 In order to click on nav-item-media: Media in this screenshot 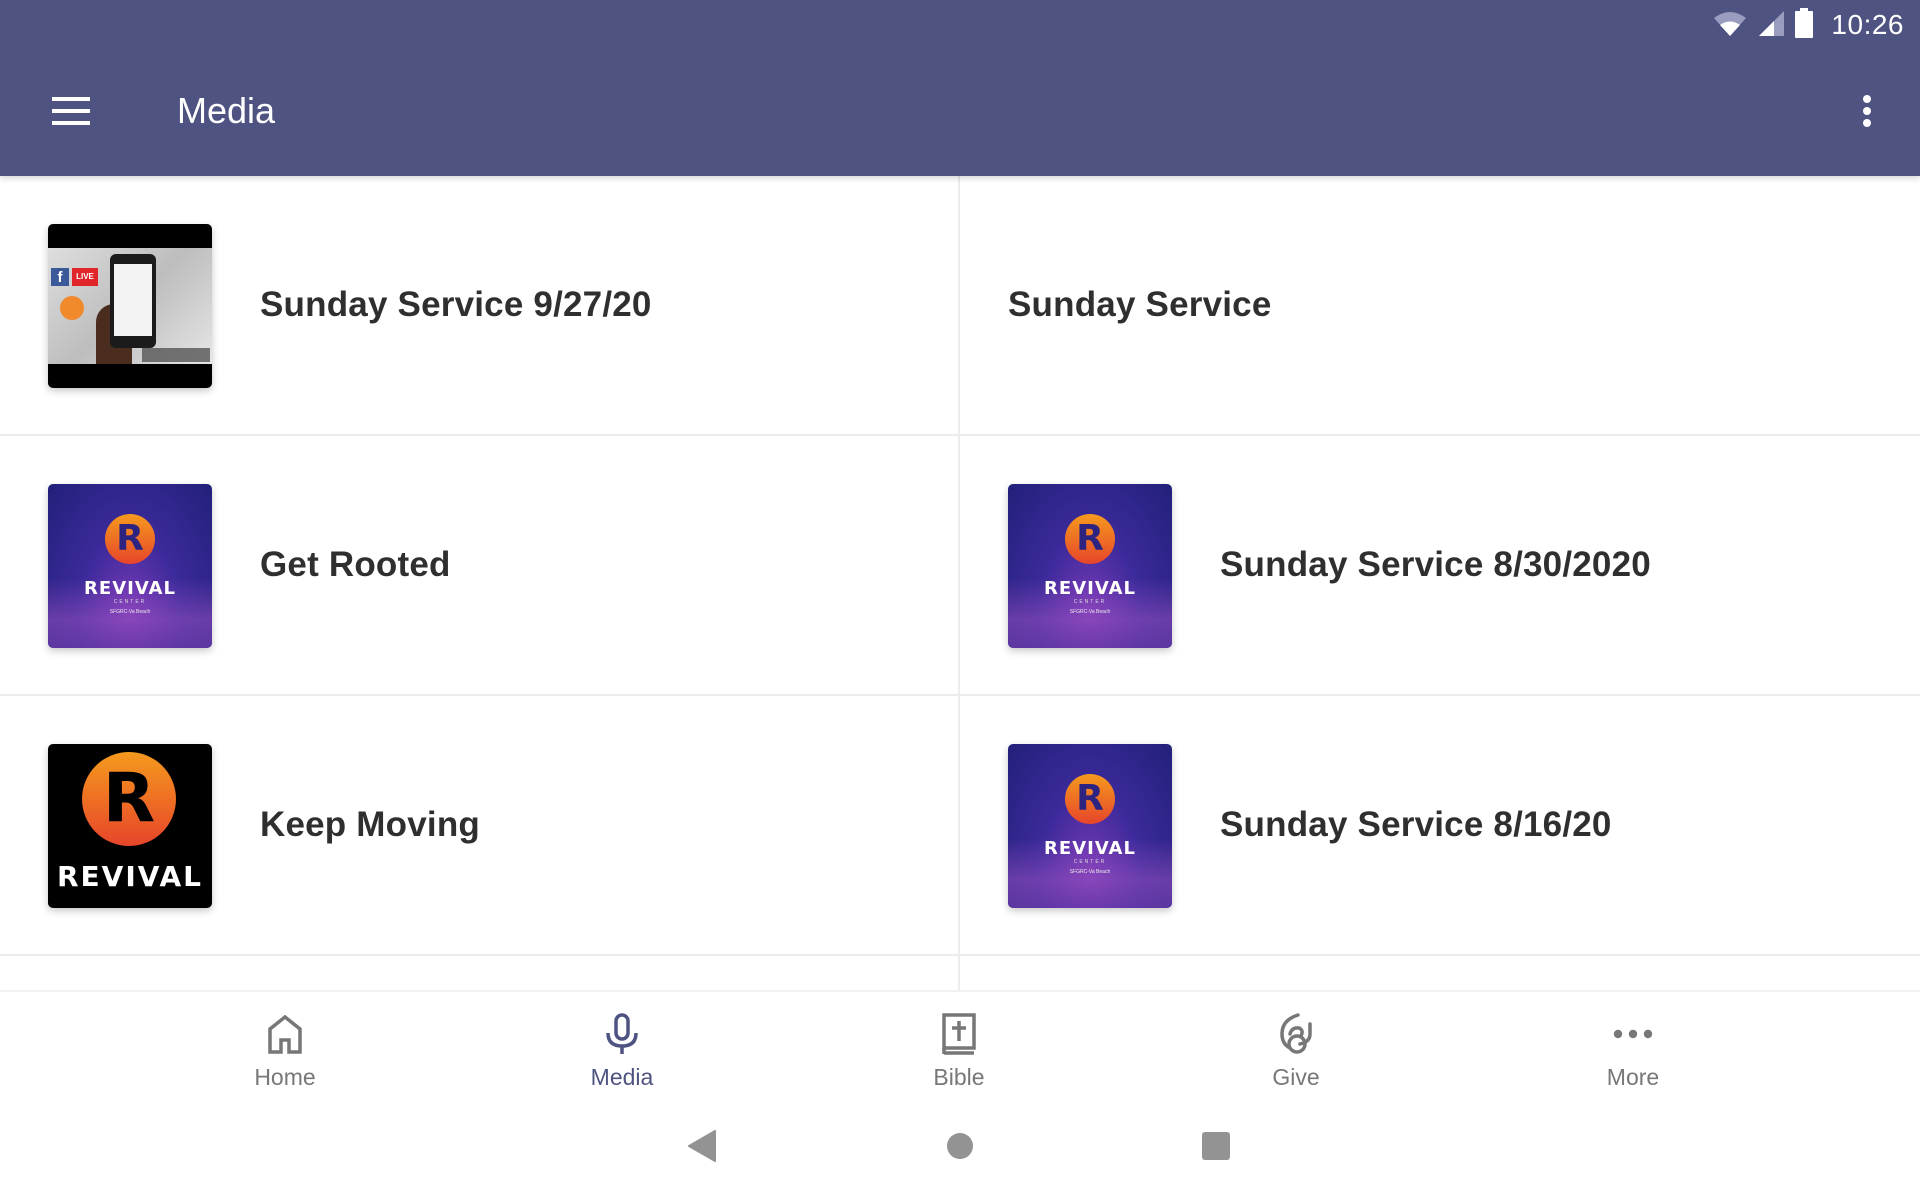, I will do `click(622, 1045)`.